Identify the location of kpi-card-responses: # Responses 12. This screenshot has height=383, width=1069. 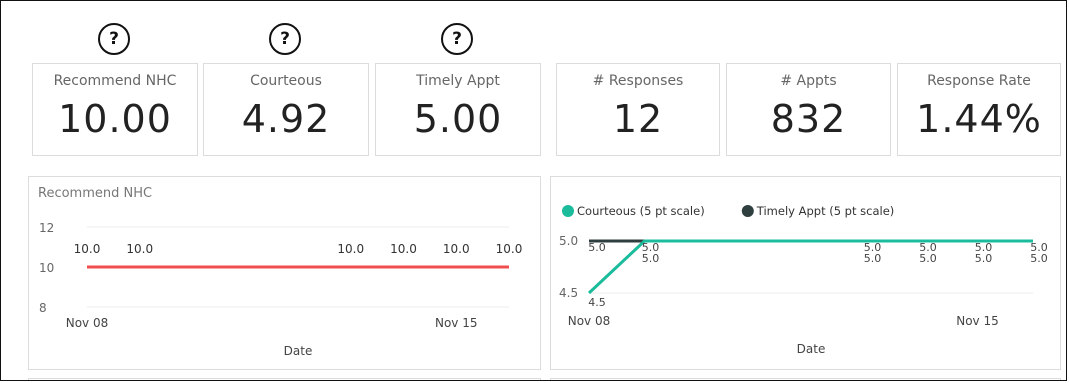
(638, 109).